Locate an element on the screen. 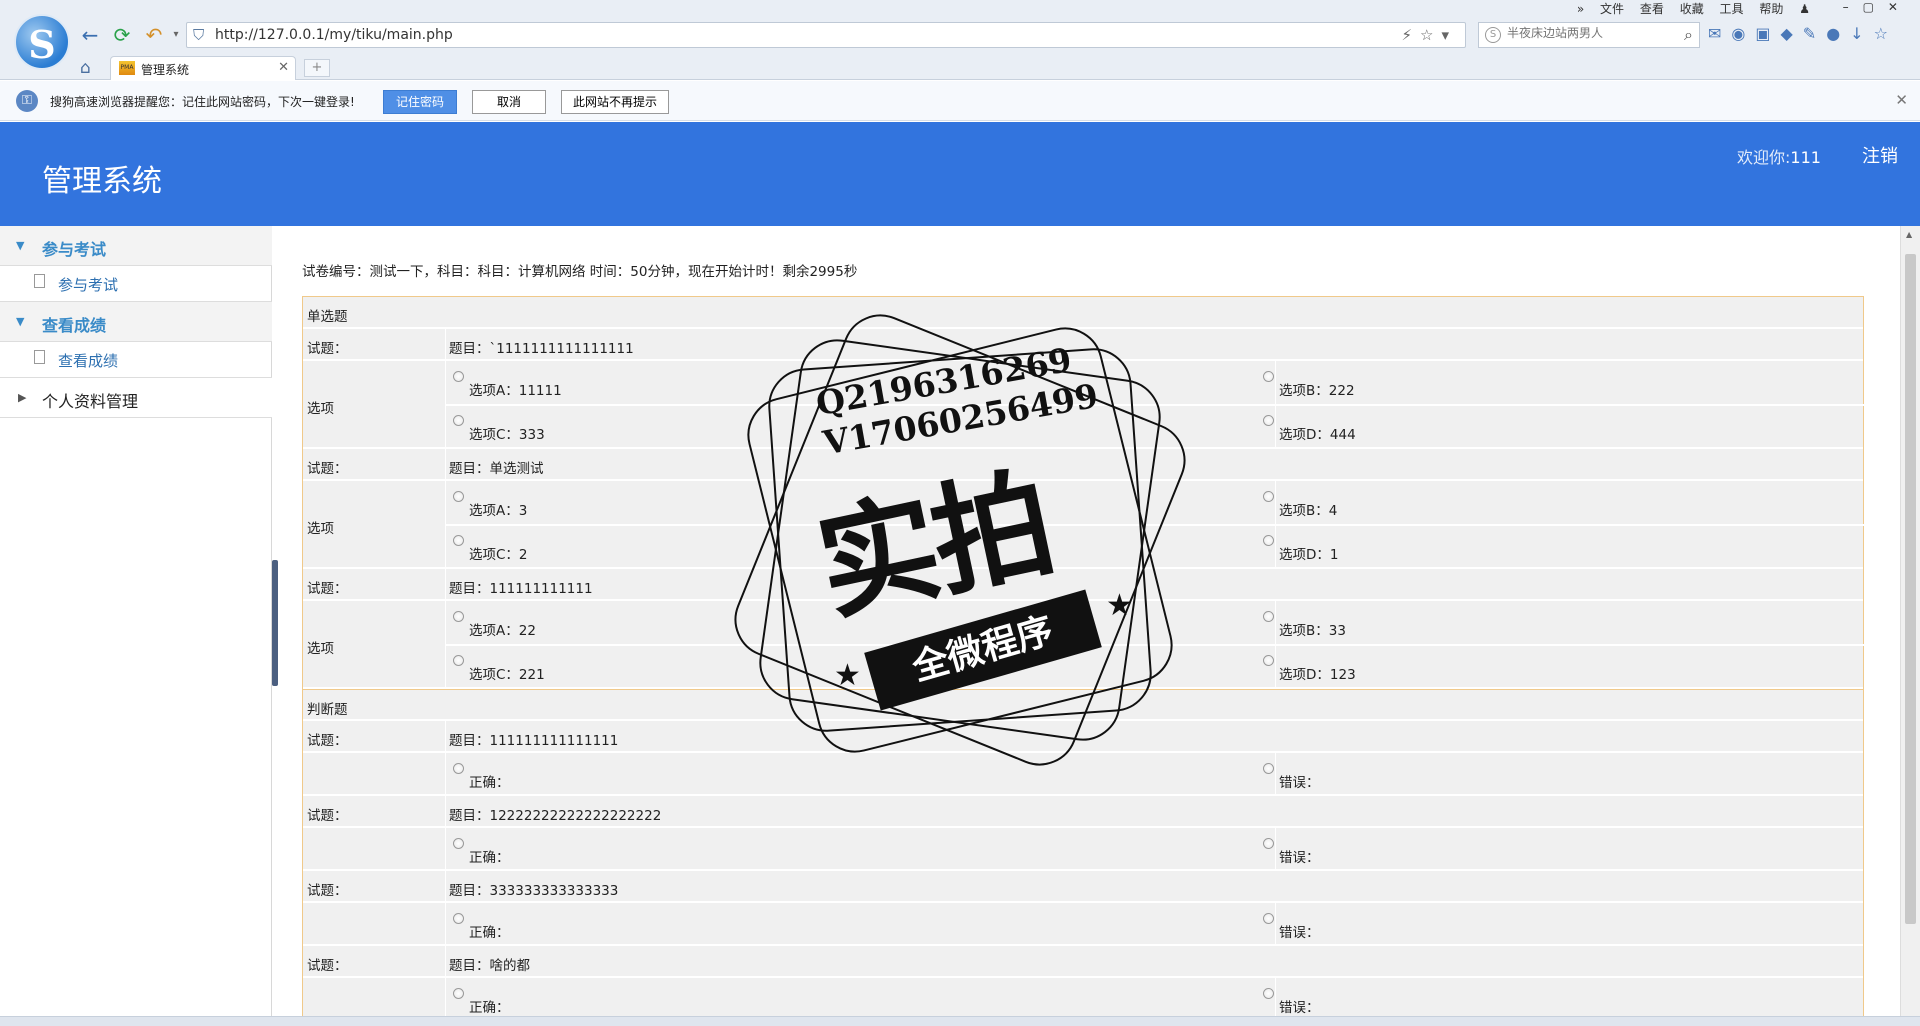  url-text: http://127.0.0.1/my/tiku/main.php is located at coordinates (334, 35).